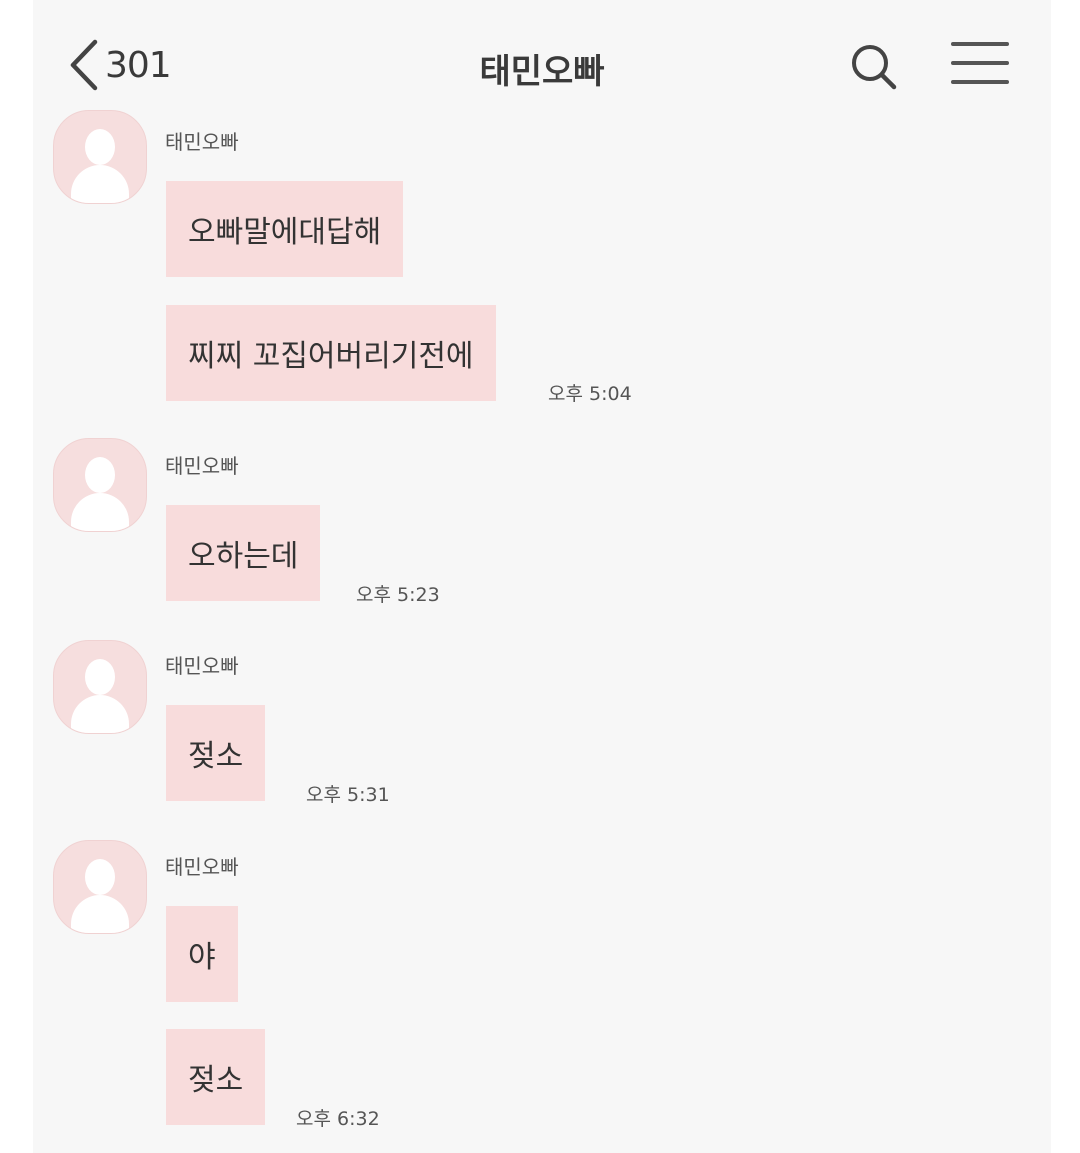 The height and width of the screenshot is (1153, 1080). What do you see at coordinates (331, 353) in the screenshot?
I see `message-bubble: 찌찌 꼬집어버리기전에` at bounding box center [331, 353].